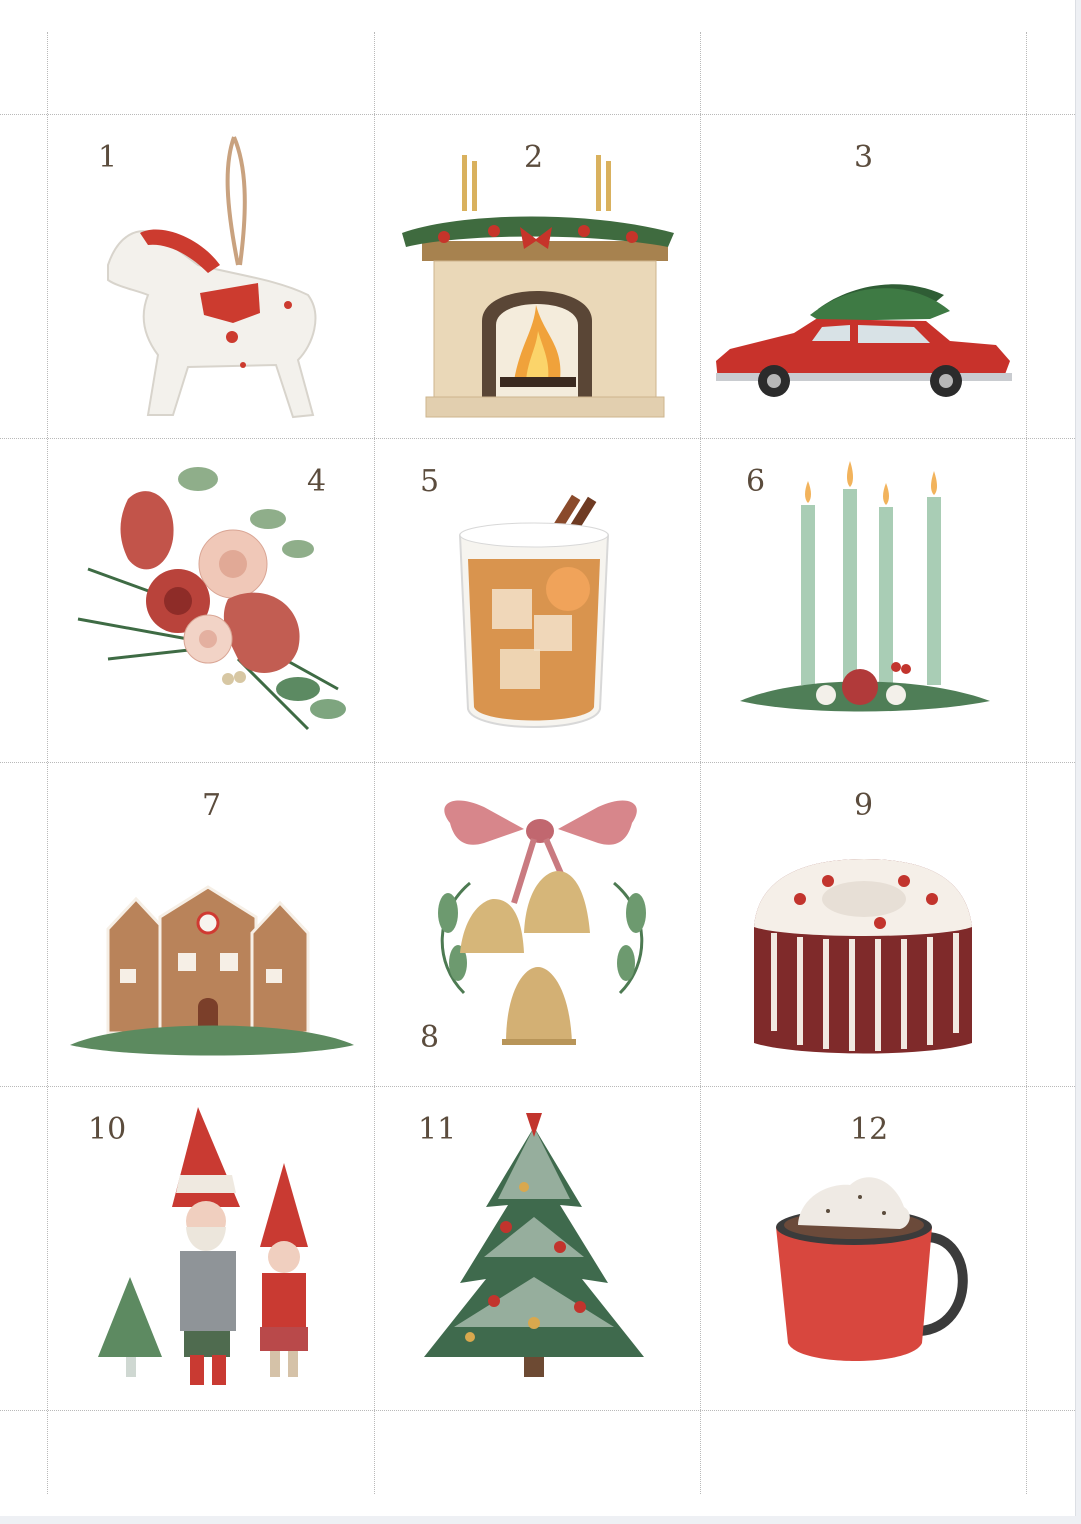 The height and width of the screenshot is (1524, 1081). I want to click on card-8: 8, so click(537, 925).